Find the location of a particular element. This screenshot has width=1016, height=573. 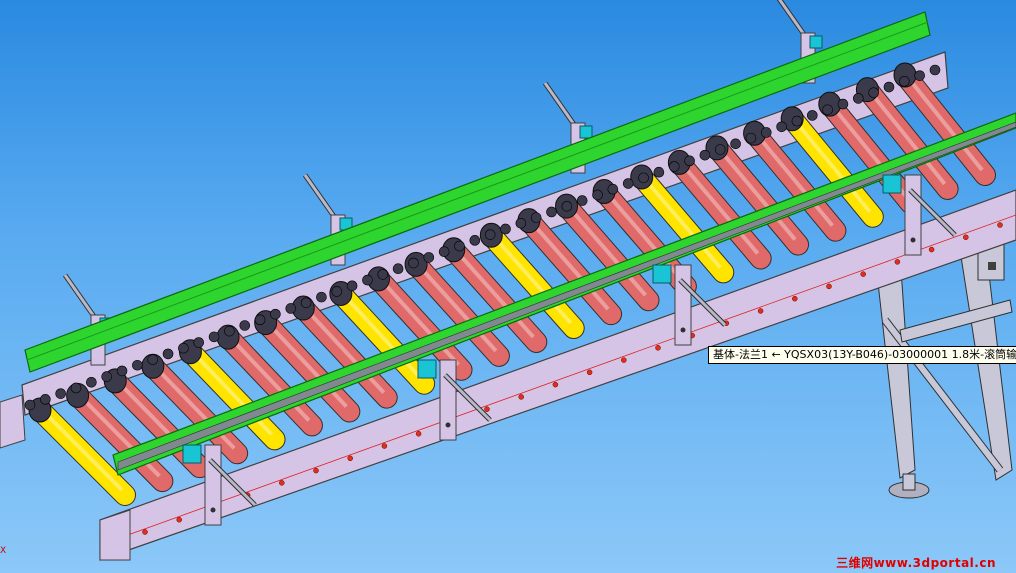

axis-indicator: X is located at coordinates (3, 551).